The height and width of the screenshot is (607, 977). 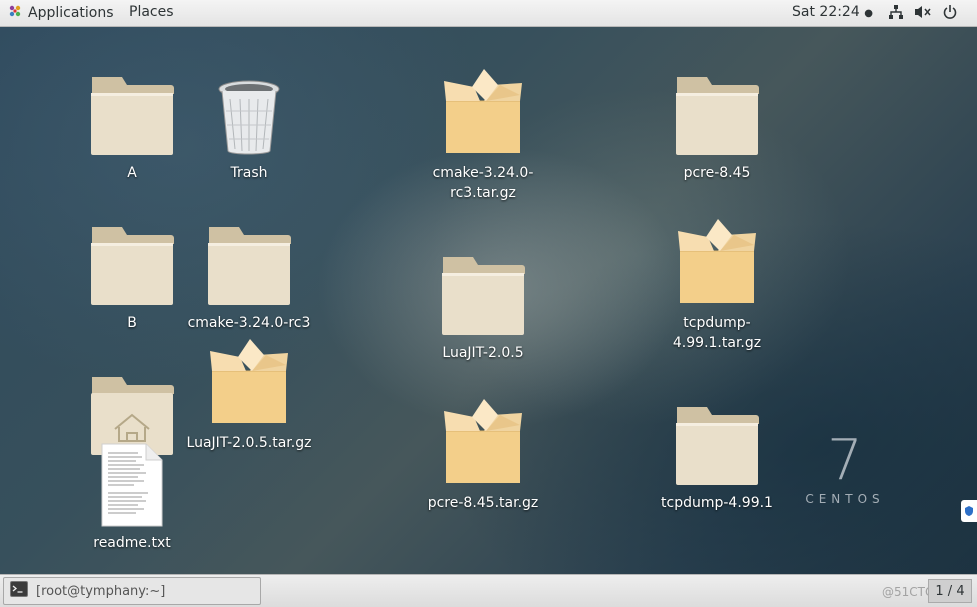 What do you see at coordinates (151, 12) in the screenshot?
I see `places-menu: Places` at bounding box center [151, 12].